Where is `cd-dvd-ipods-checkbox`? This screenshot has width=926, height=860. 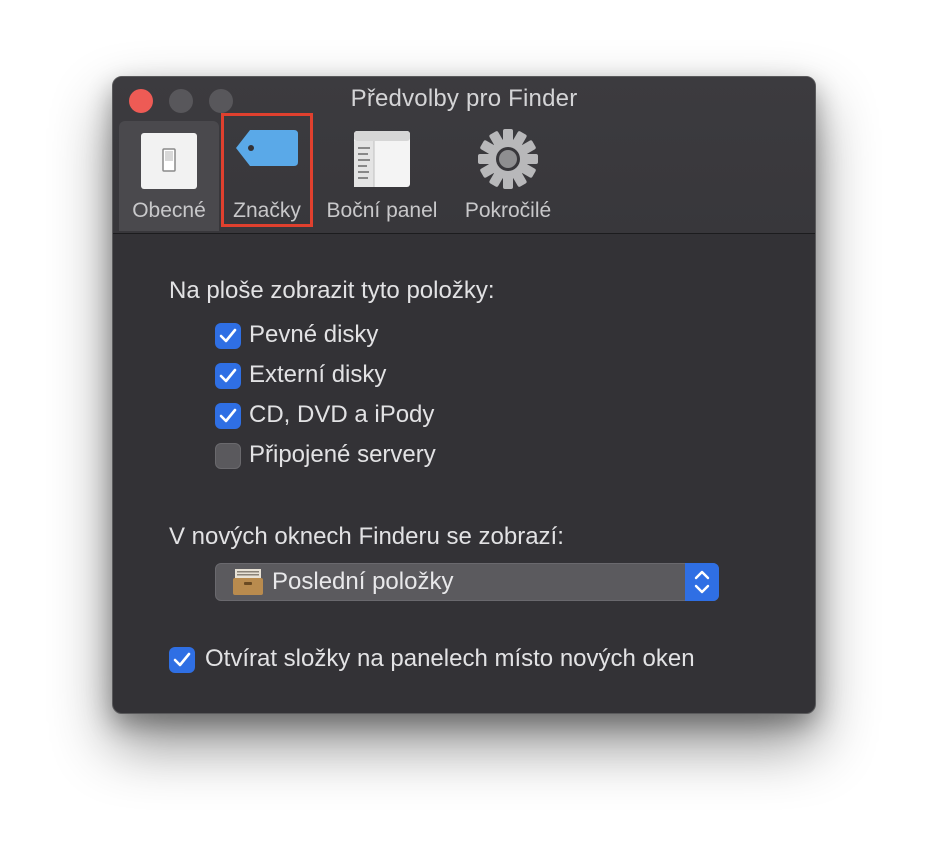 cd-dvd-ipods-checkbox is located at coordinates (228, 416).